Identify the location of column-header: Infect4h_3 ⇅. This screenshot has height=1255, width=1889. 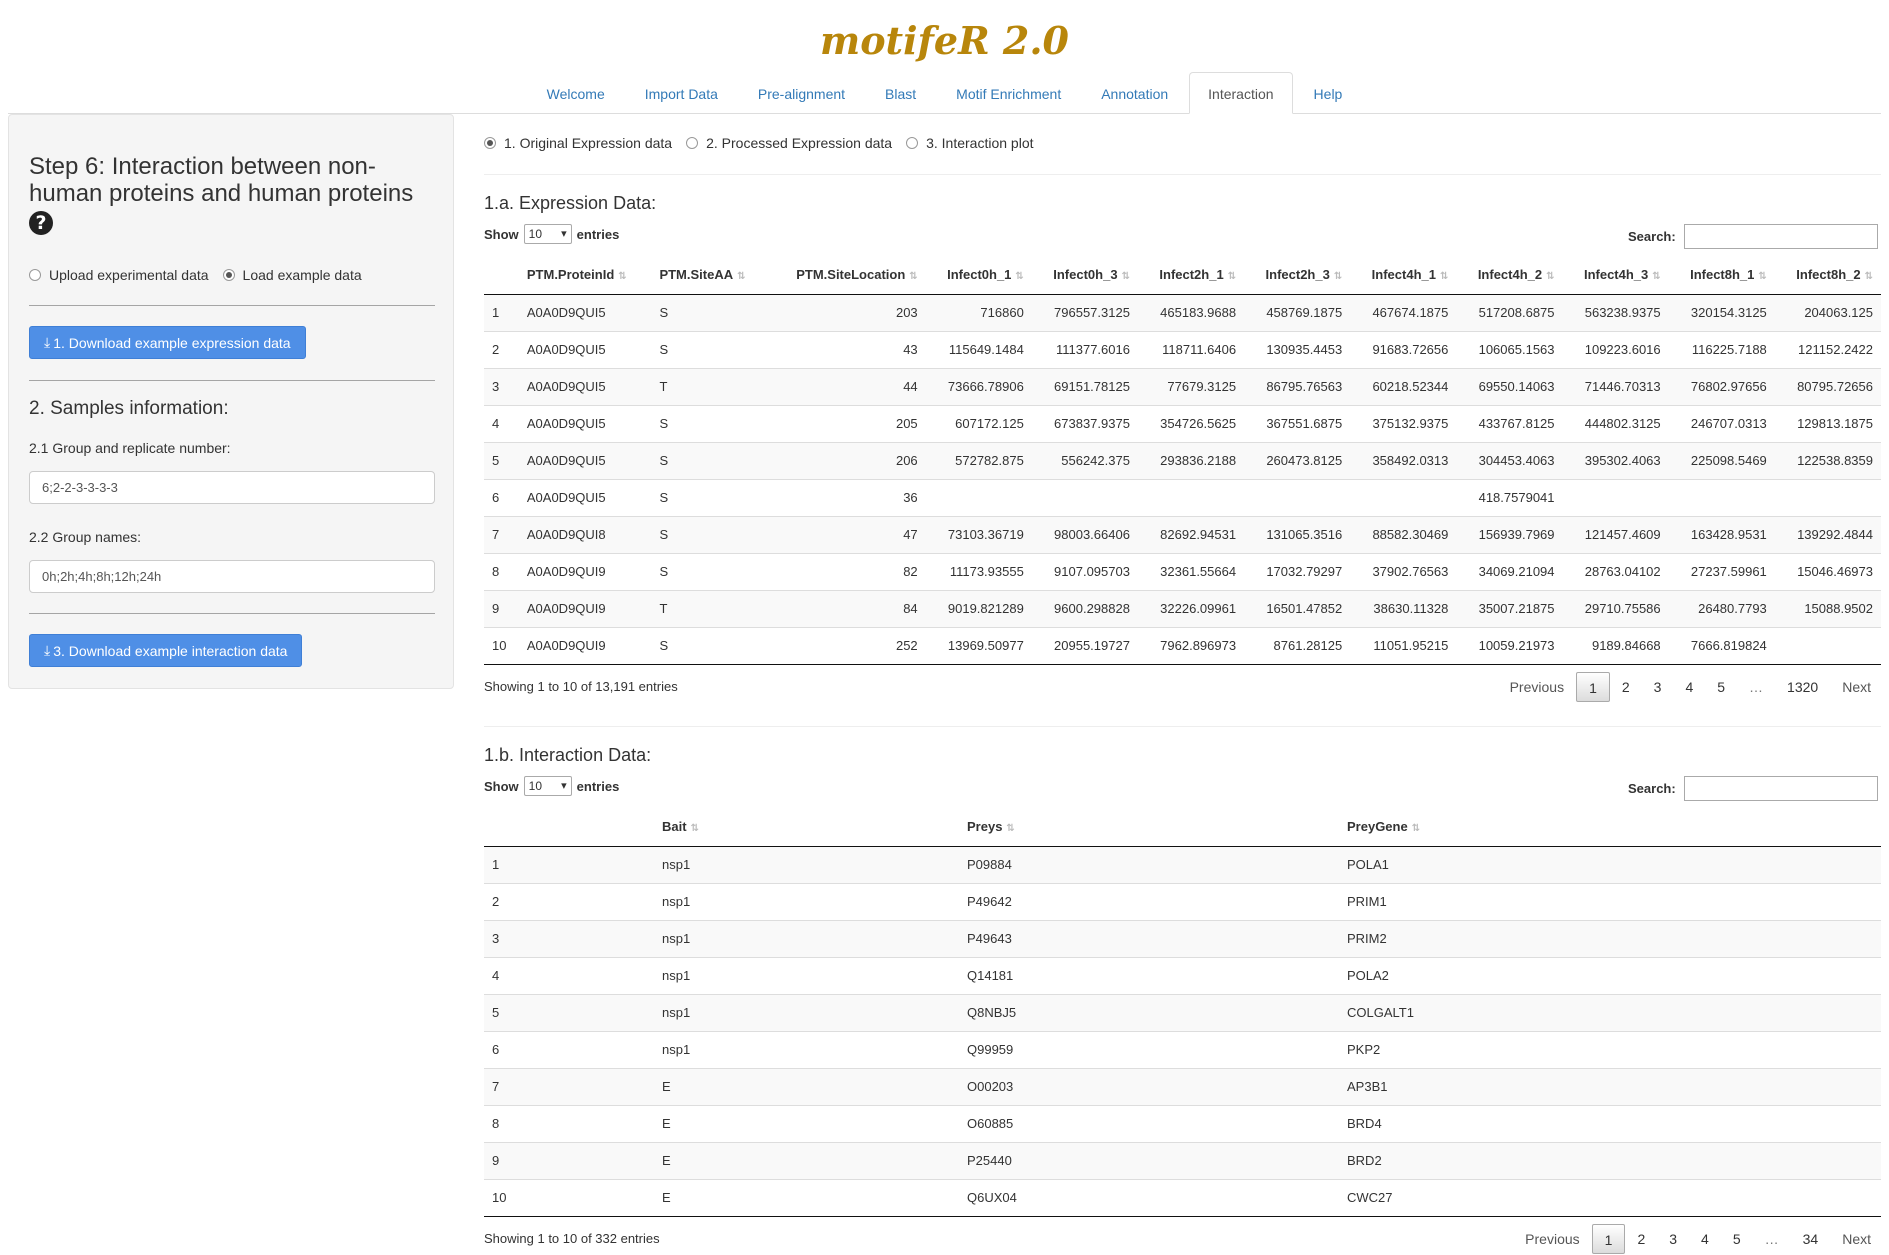
(1615, 275).